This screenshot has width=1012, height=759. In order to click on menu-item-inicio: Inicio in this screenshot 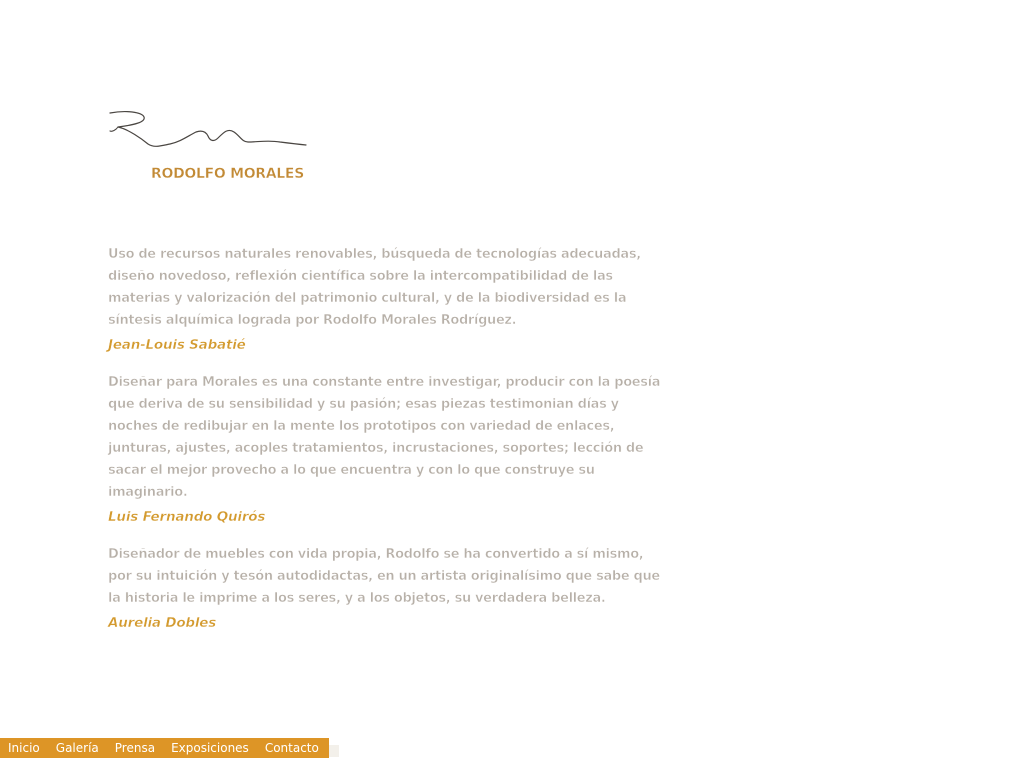, I will do `click(24, 748)`.